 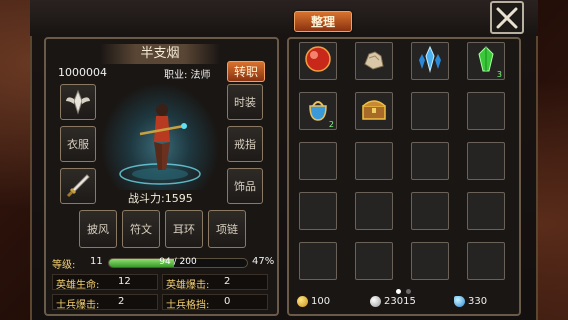 I want to click on level-value: 11, so click(x=96, y=261).